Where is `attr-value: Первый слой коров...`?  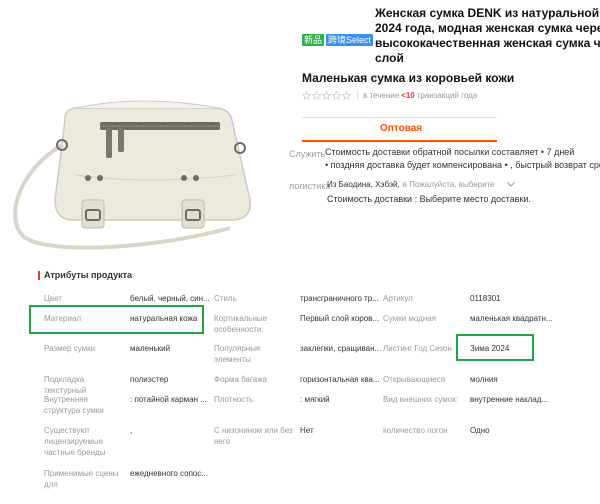
attr-value: Первый слой коров... is located at coordinates (340, 318).